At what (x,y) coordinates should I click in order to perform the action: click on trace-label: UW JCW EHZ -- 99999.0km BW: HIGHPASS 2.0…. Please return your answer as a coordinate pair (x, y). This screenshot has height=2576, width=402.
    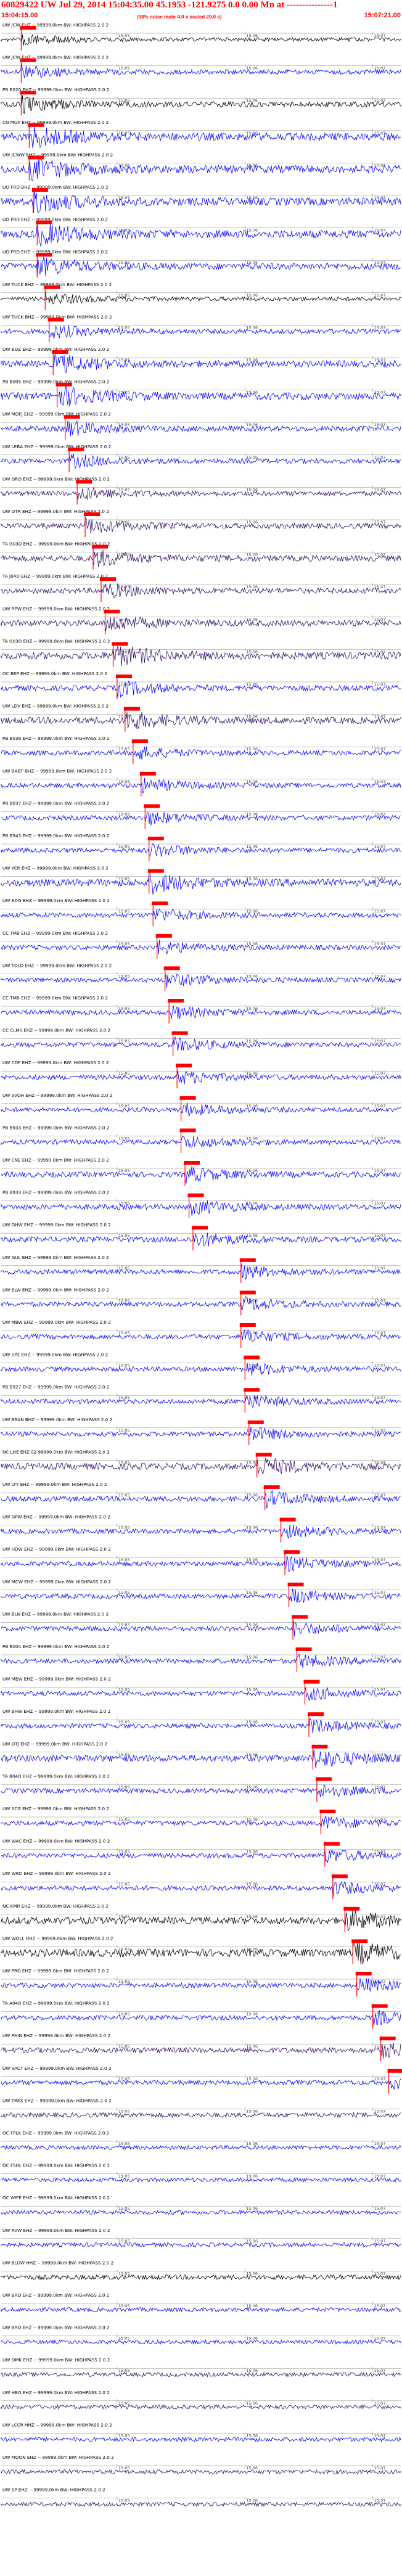
    Looking at the image, I should click on (55, 25).